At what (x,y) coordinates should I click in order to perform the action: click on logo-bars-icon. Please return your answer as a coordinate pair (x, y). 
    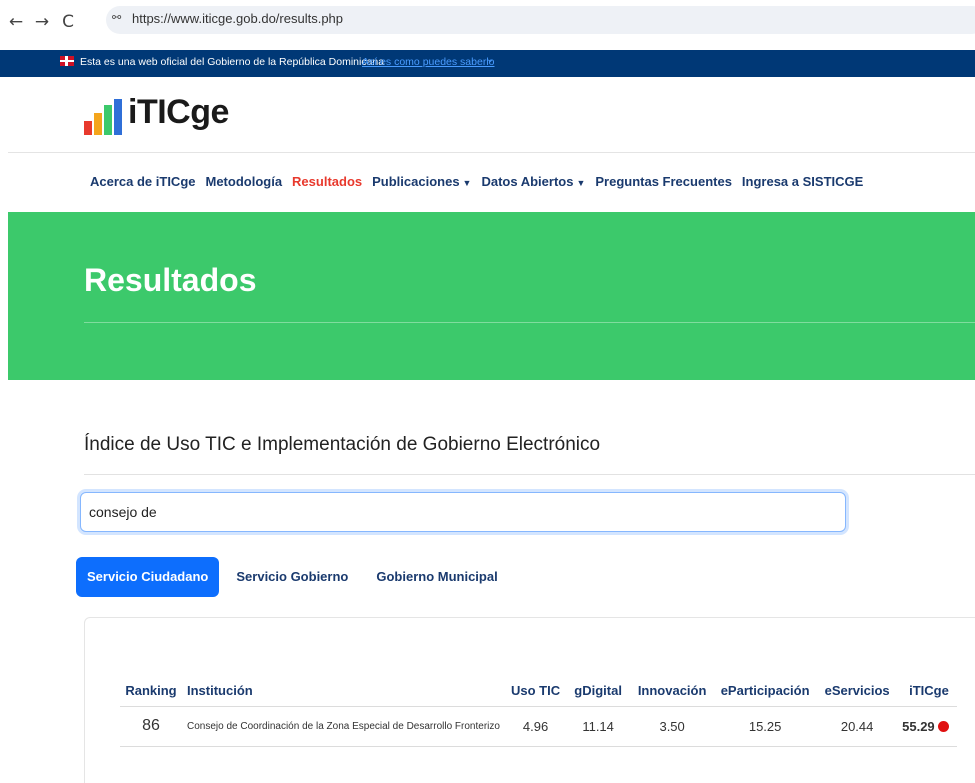
    Looking at the image, I should click on (105, 115).